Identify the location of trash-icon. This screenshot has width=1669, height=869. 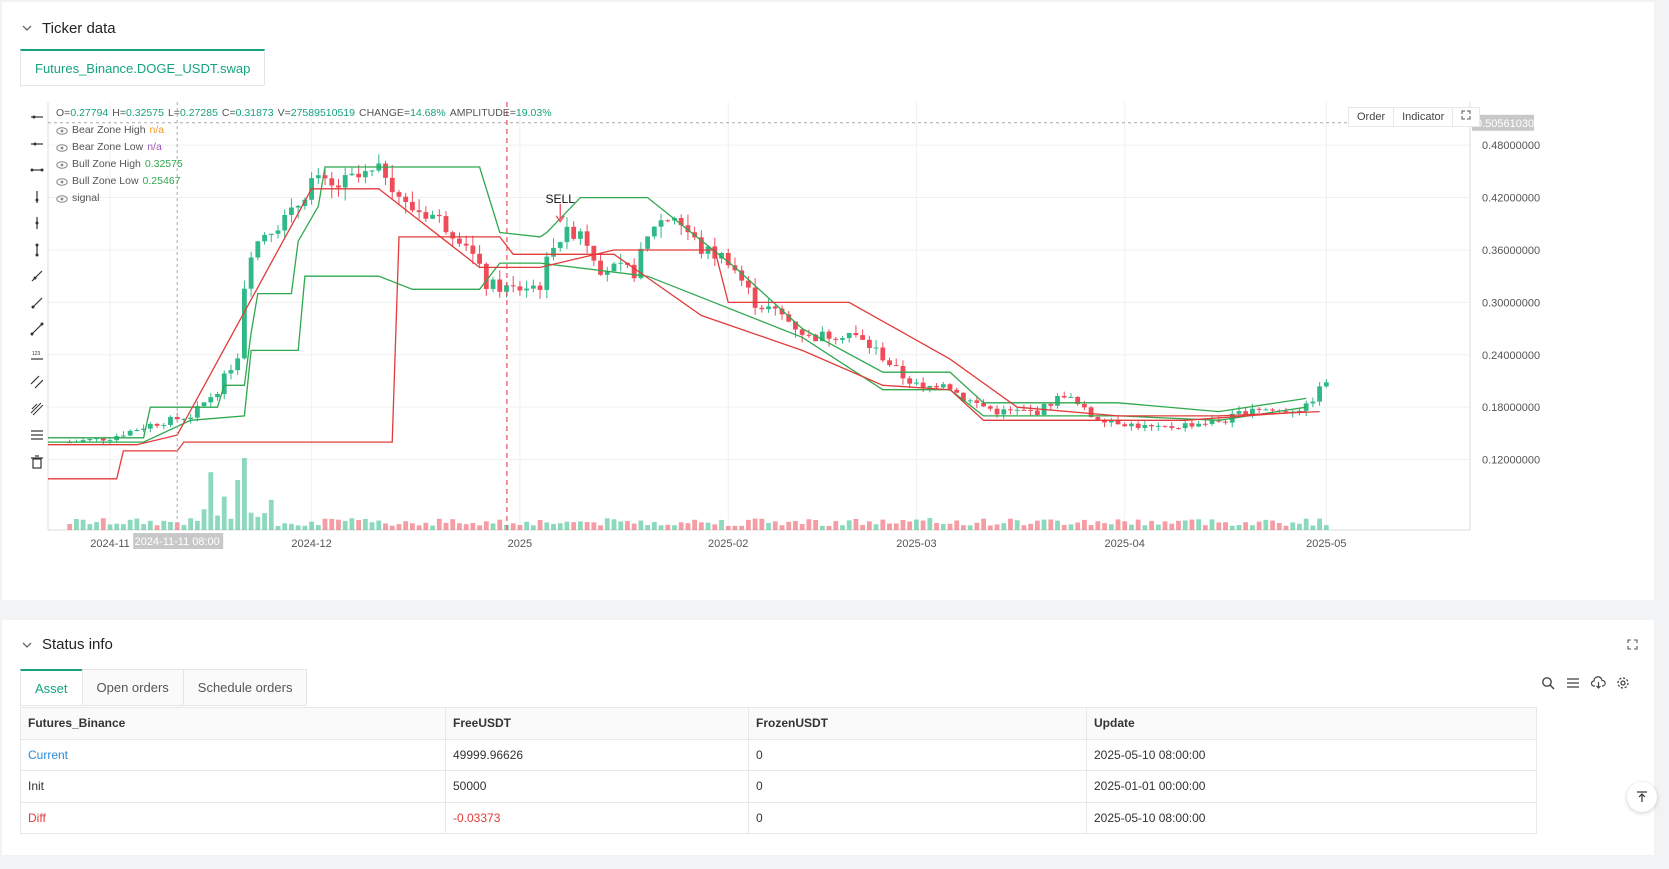
(37, 462).